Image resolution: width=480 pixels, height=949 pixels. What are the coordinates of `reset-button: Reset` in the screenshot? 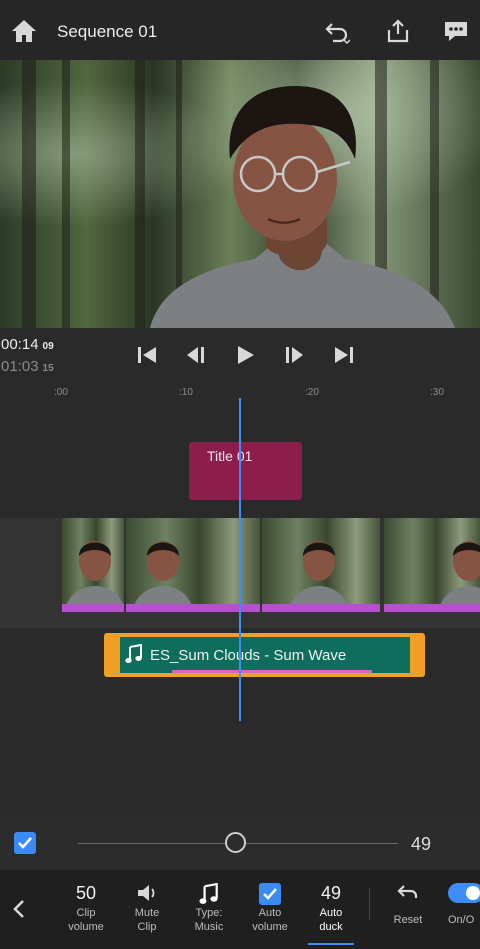 It's located at (408, 898).